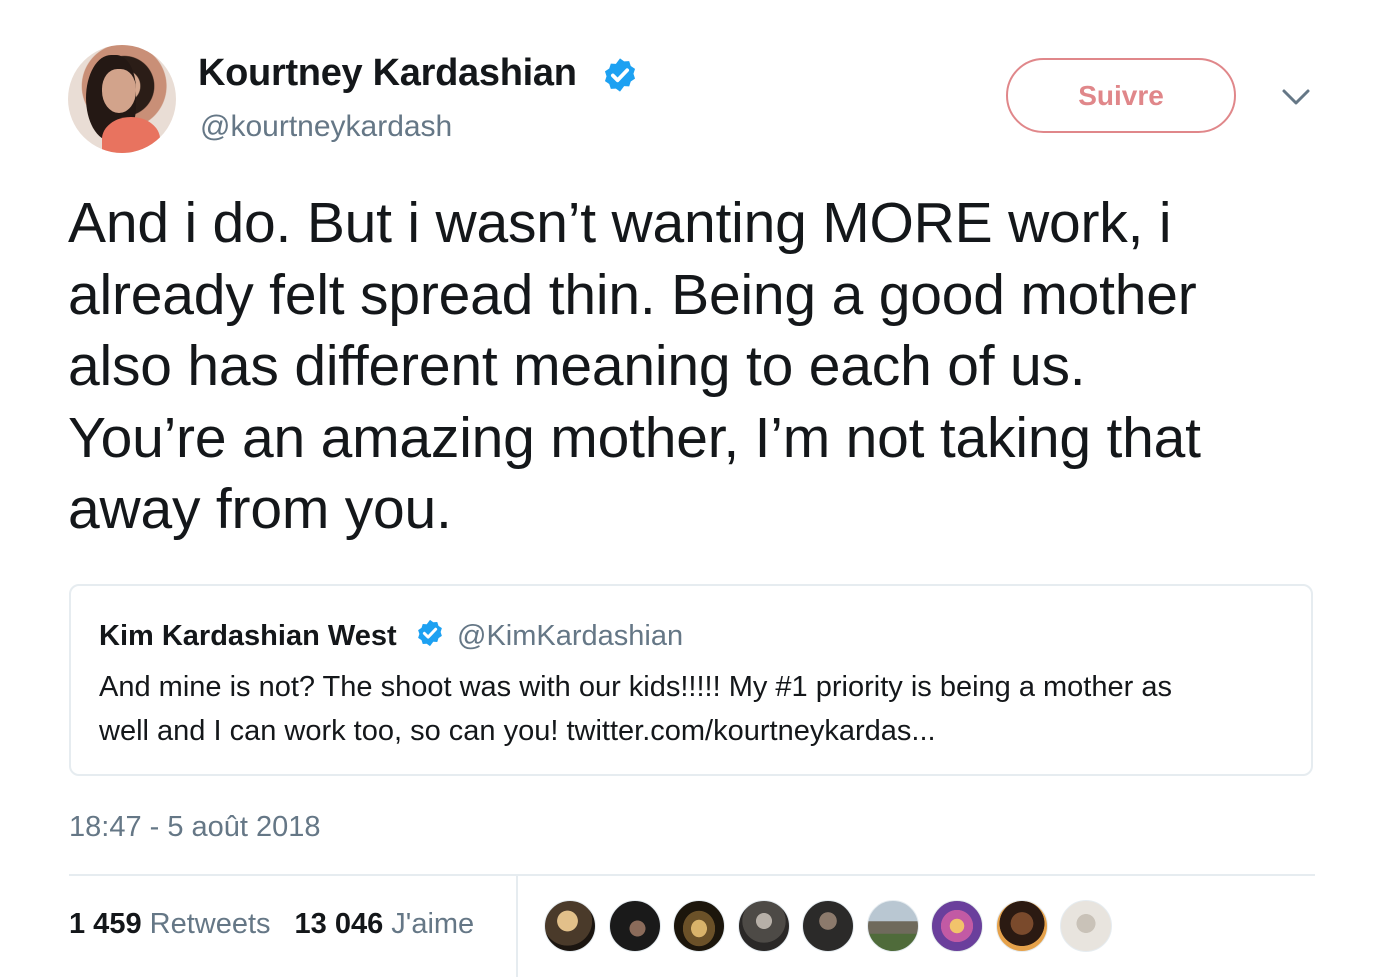 The height and width of the screenshot is (977, 1378). What do you see at coordinates (271, 924) in the screenshot?
I see `tweet-stats: 1 459 Retweets 13 046 J'aime` at bounding box center [271, 924].